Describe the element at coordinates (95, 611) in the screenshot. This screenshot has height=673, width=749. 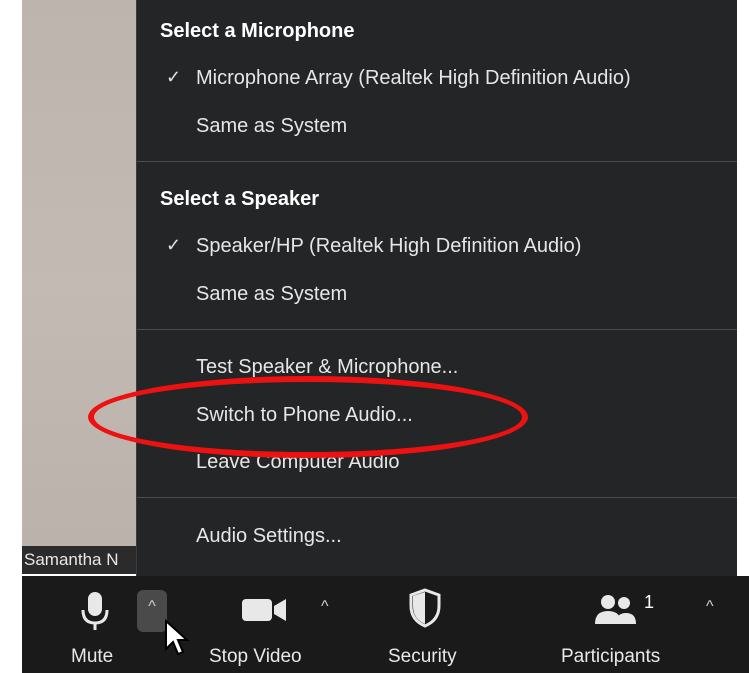
I see `microphone-icon` at that location.